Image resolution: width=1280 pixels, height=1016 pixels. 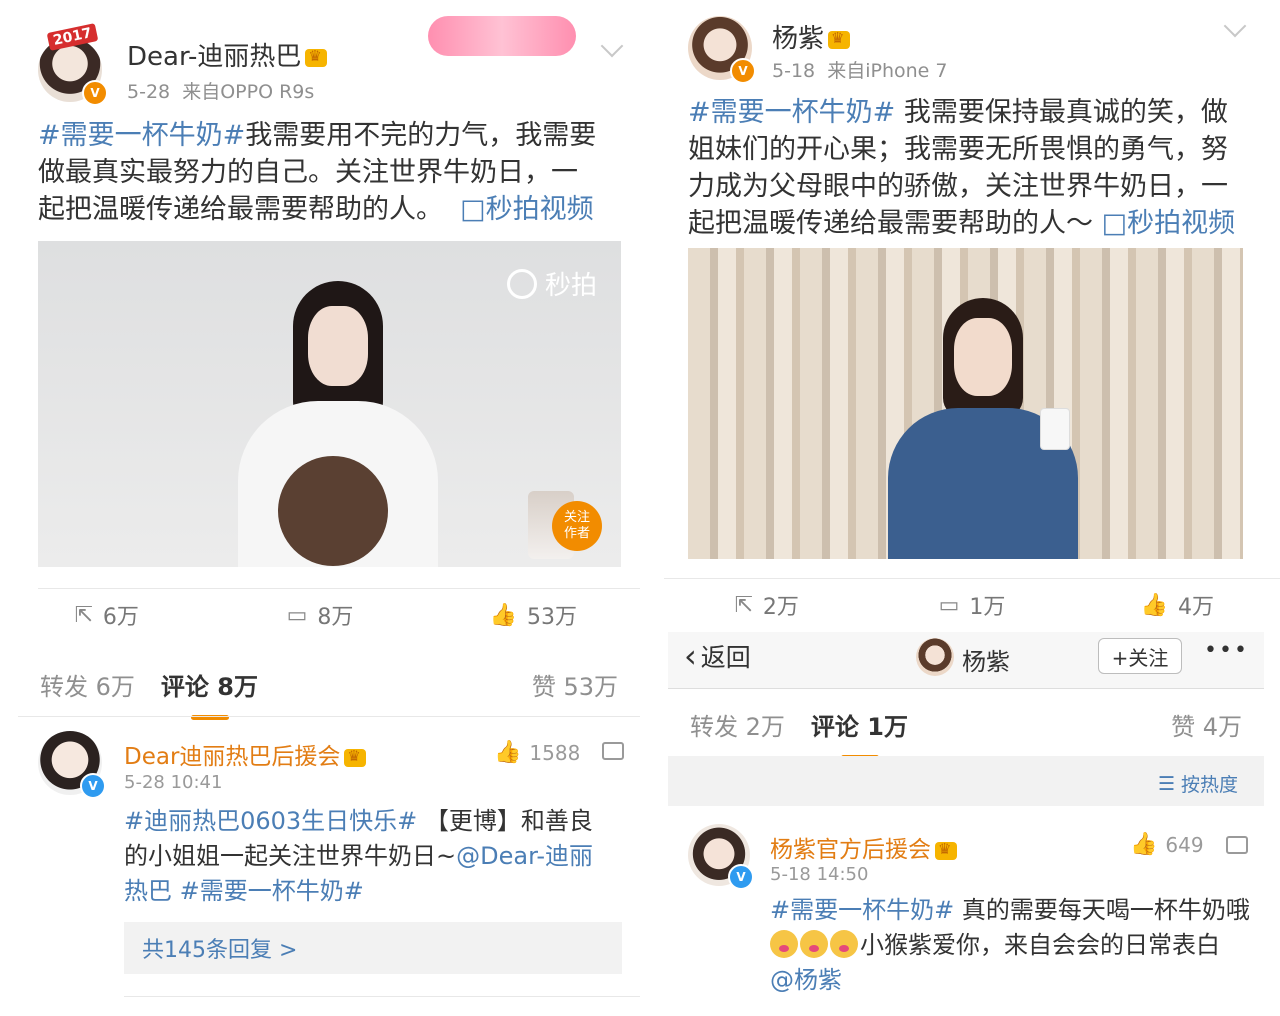 What do you see at coordinates (569, 525) in the screenshot?
I see `follow-author-button: 关注 作者` at bounding box center [569, 525].